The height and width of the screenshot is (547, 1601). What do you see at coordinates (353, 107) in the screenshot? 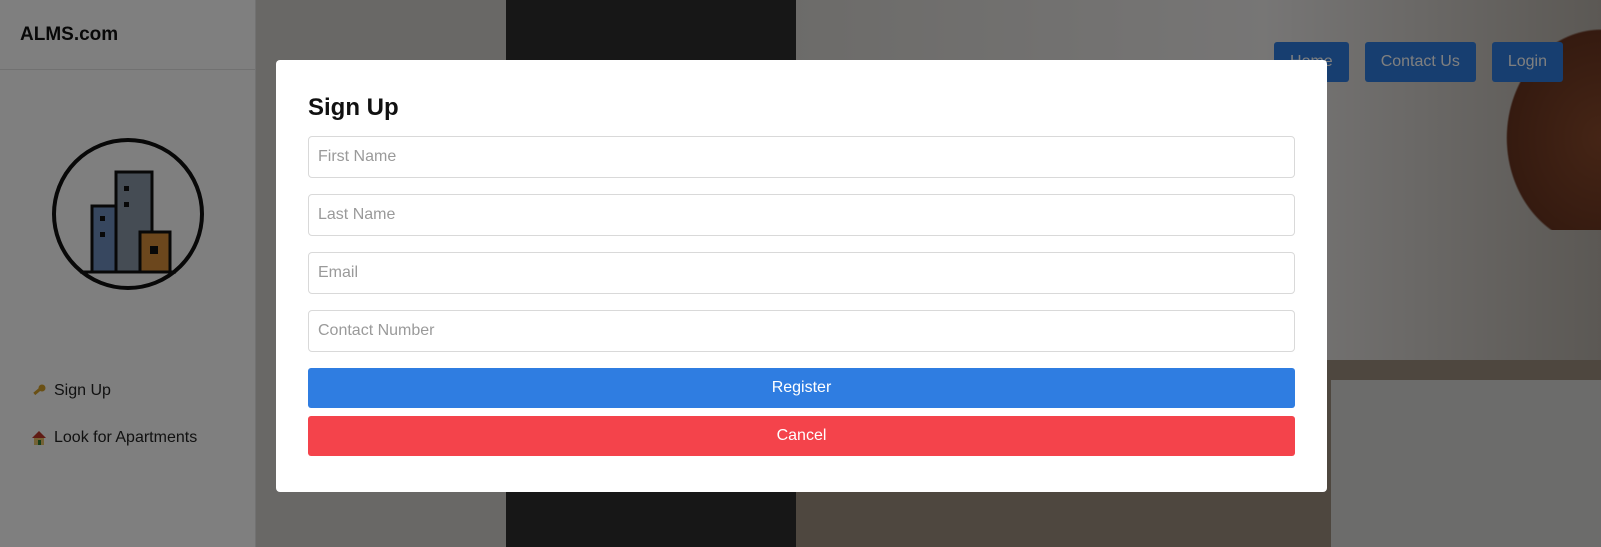
I see `modal-title: Sign Up` at bounding box center [353, 107].